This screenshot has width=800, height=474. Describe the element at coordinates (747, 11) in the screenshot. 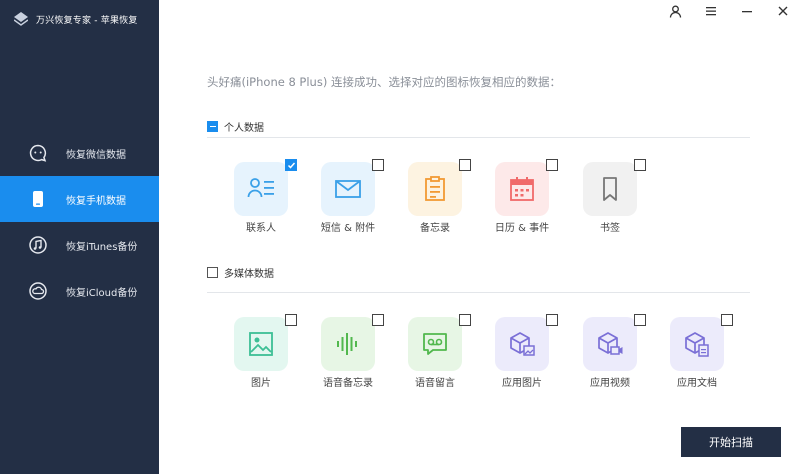

I see `minimize-icon` at that location.